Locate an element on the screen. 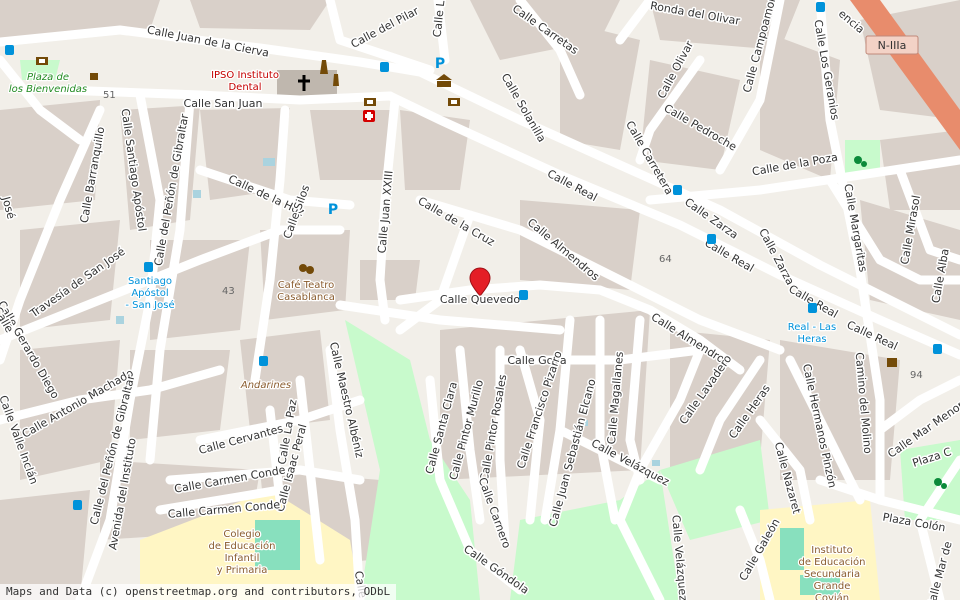  house-number: 64 is located at coordinates (665, 259).